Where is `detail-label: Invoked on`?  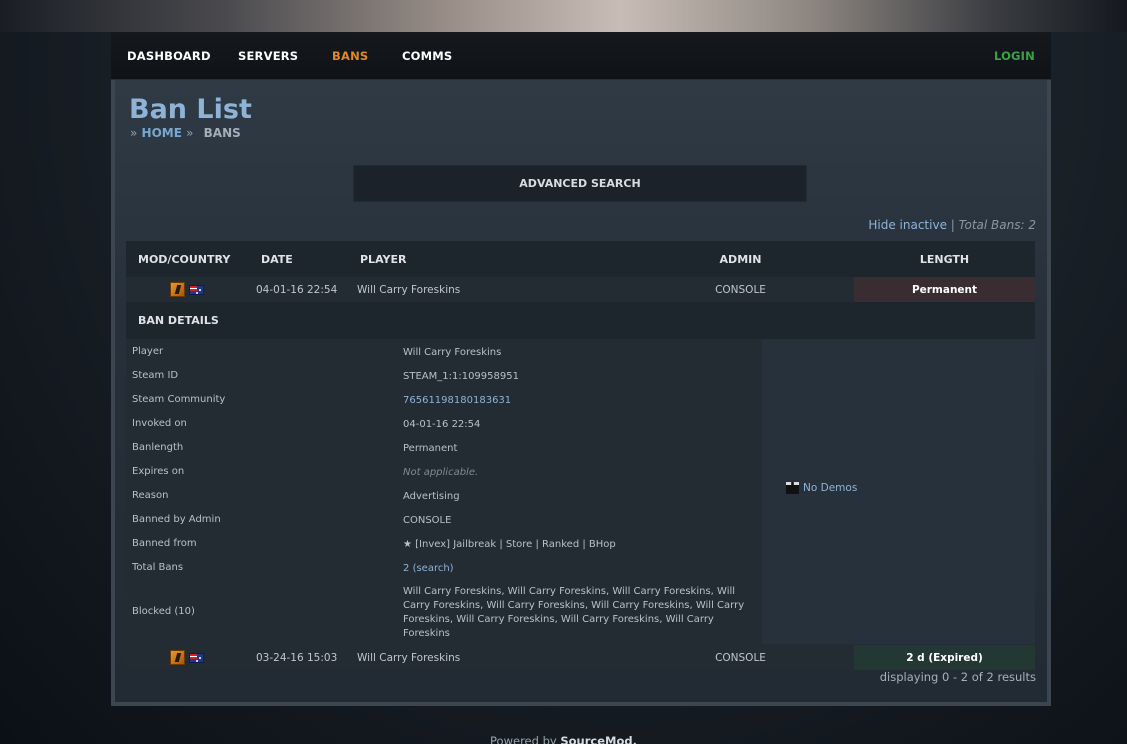 detail-label: Invoked on is located at coordinates (159, 423).